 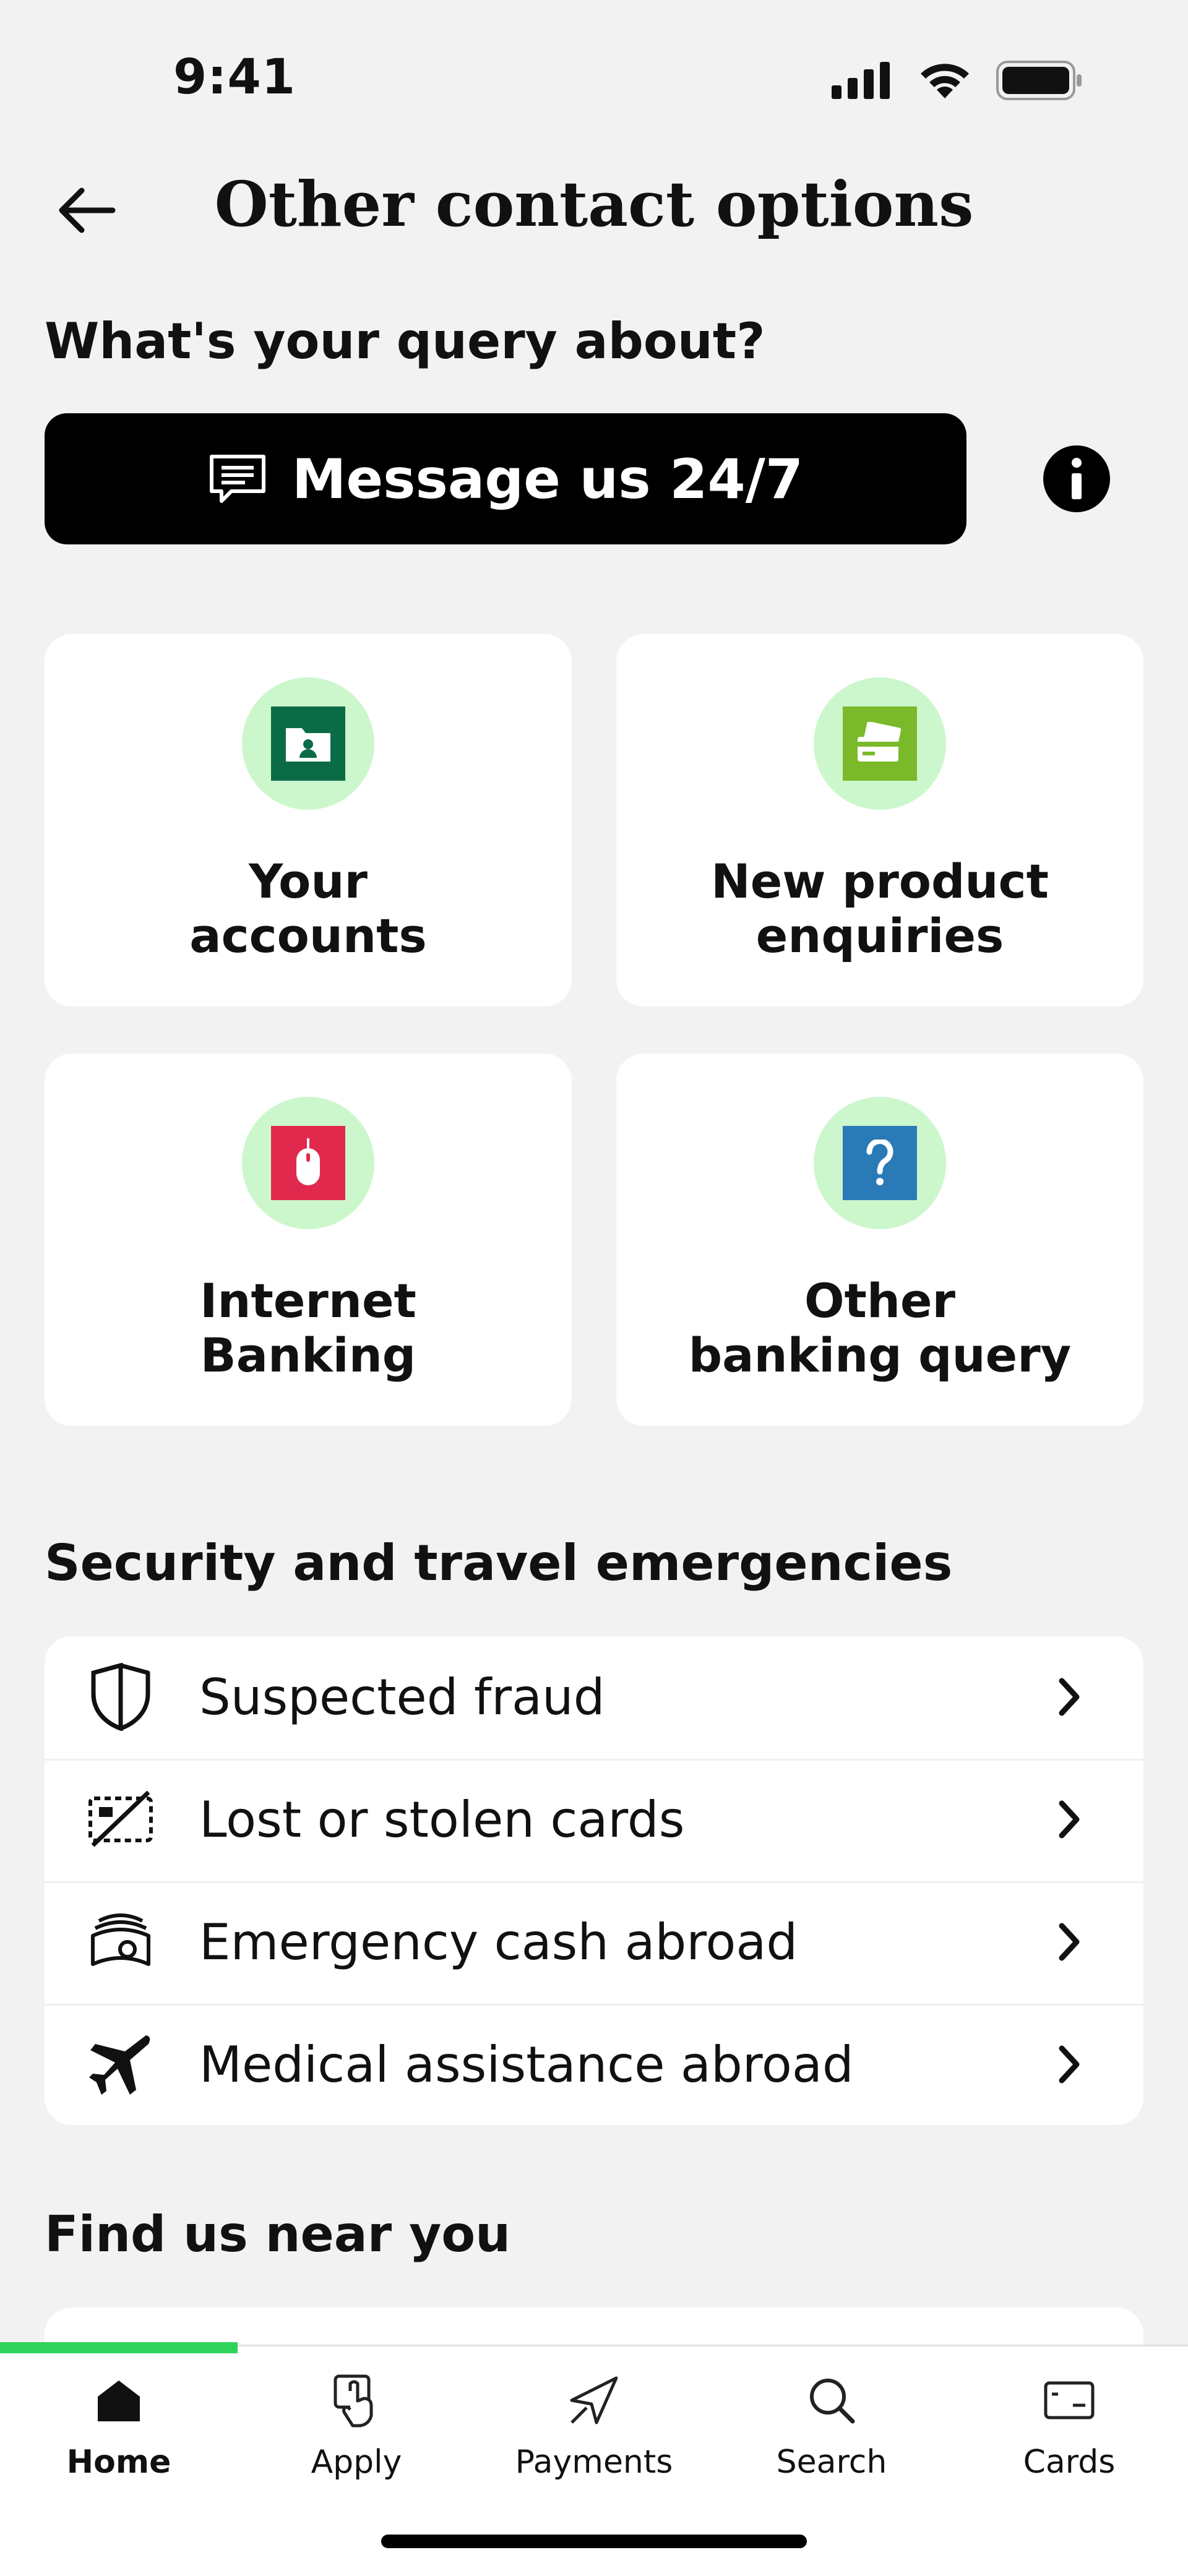 I want to click on tab-payments: Payments, so click(x=594, y=2428).